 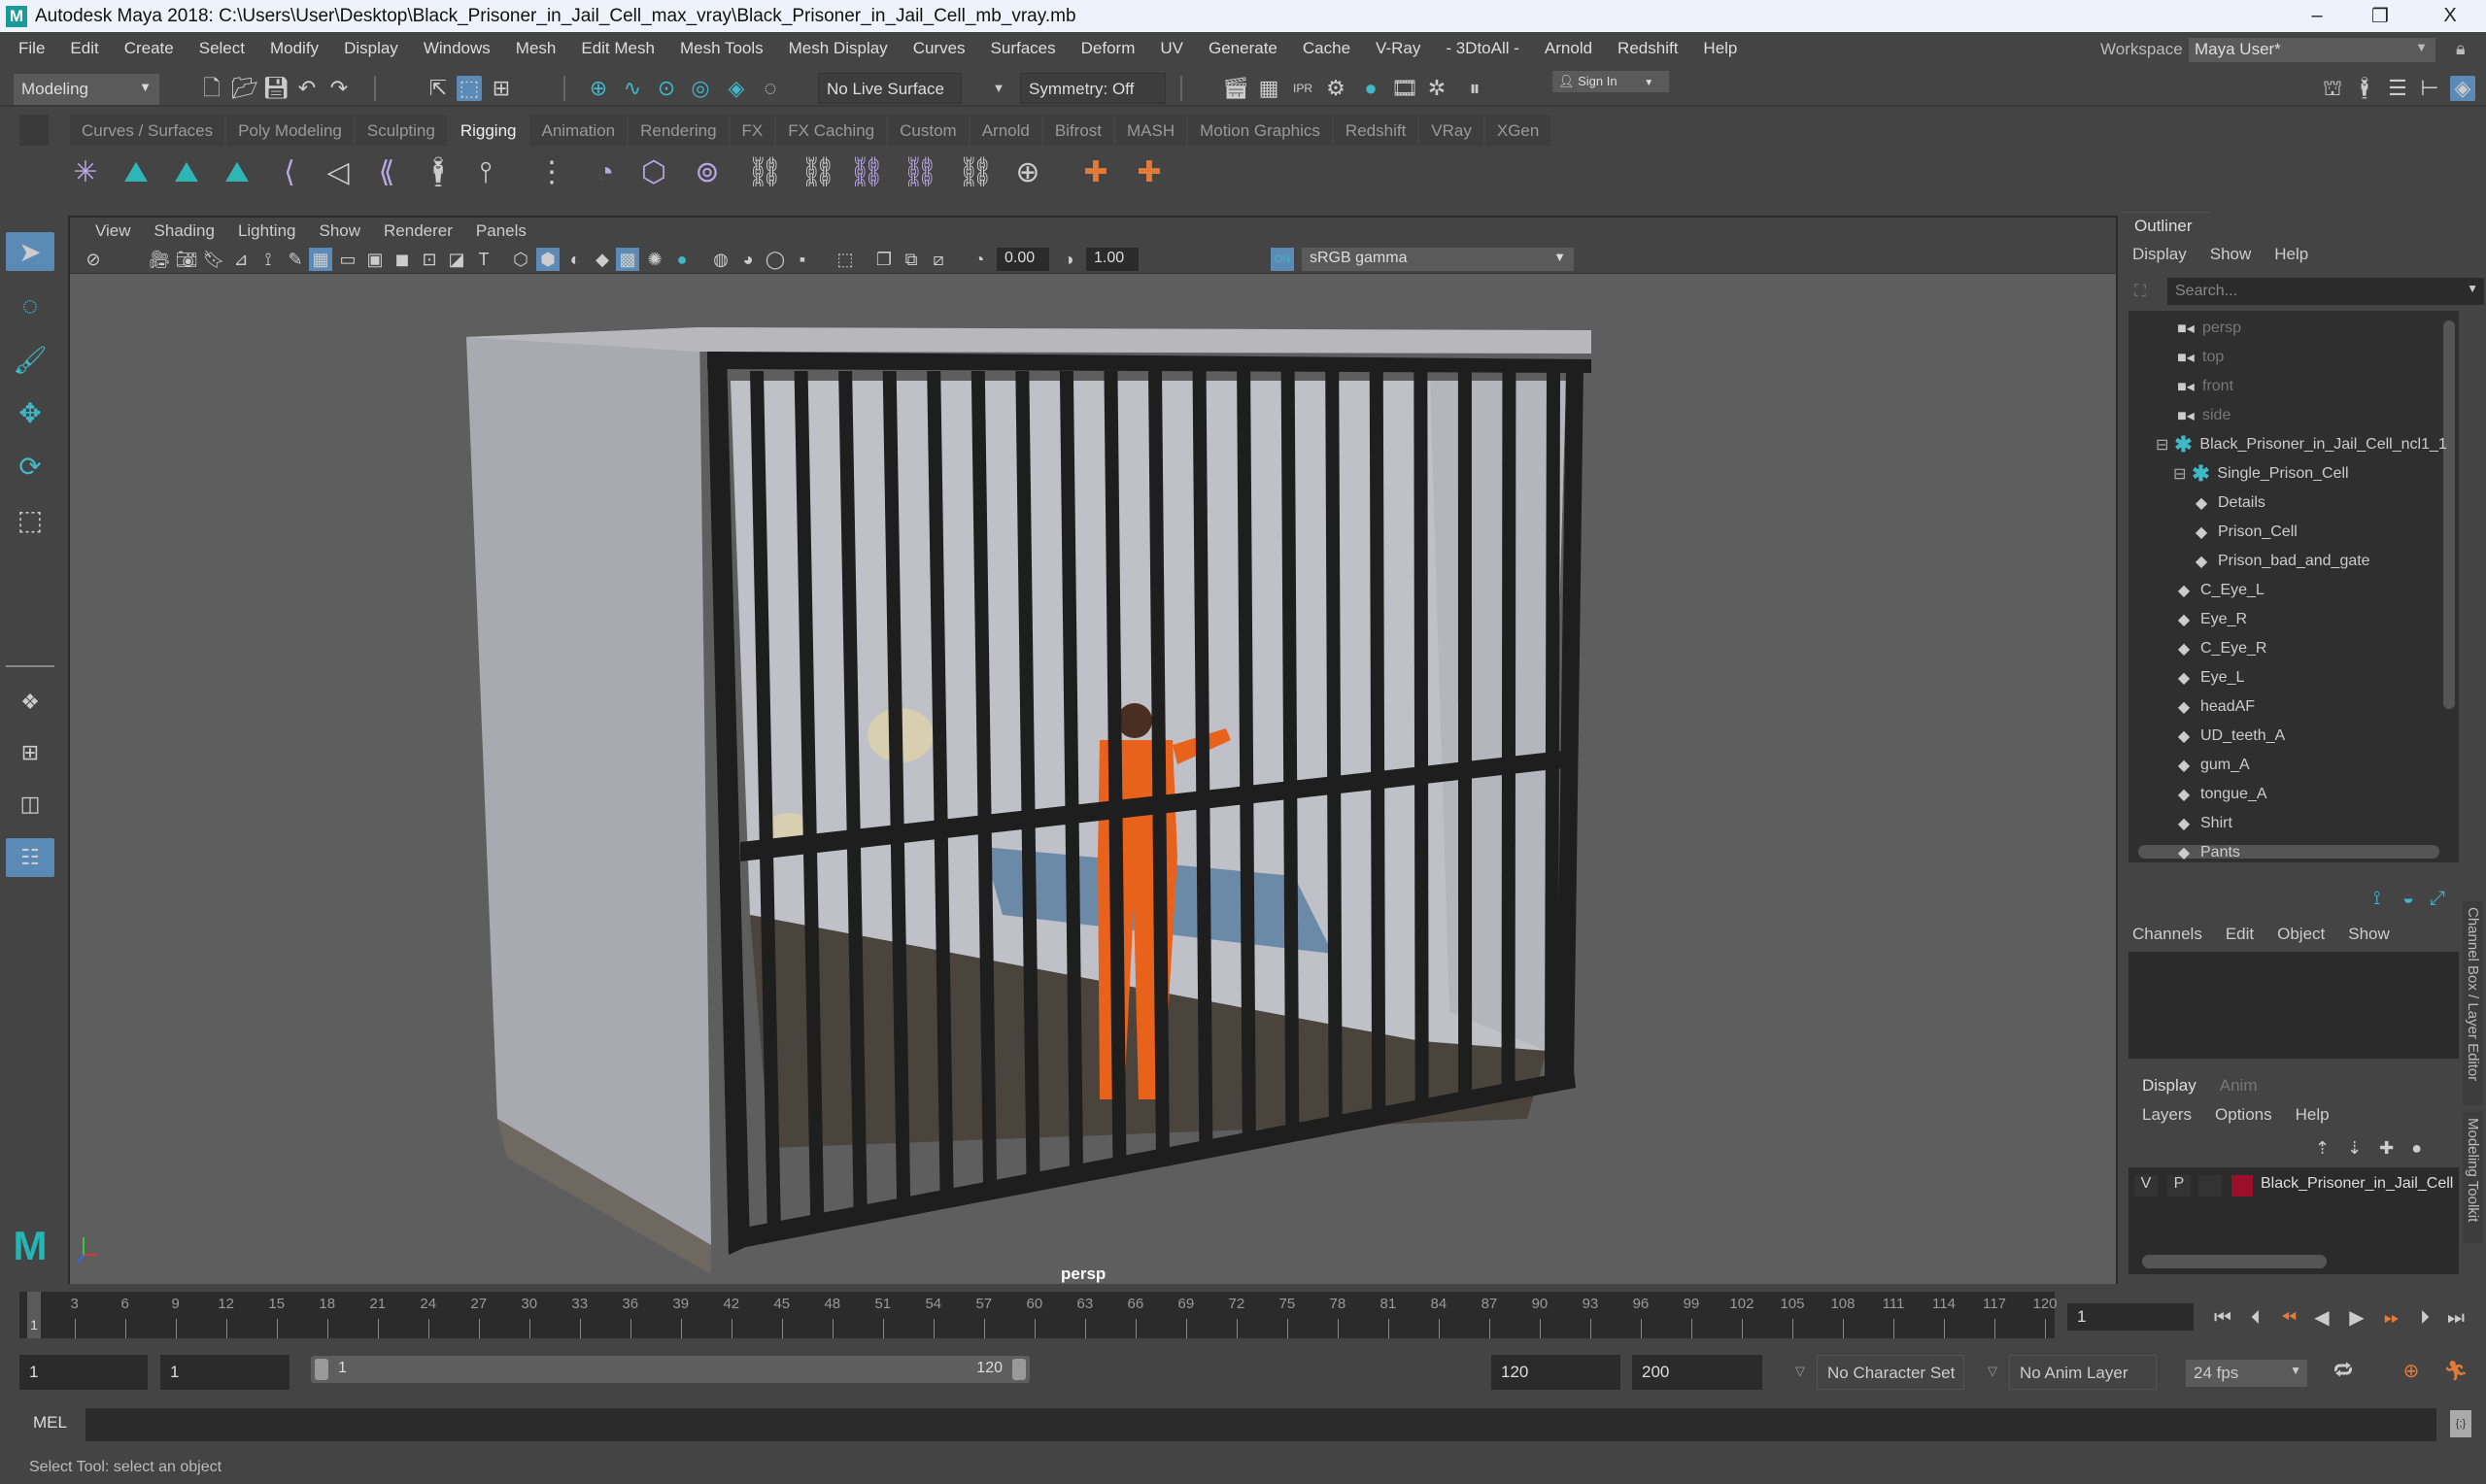 I want to click on maximize-button: ❐, so click(x=2380, y=16).